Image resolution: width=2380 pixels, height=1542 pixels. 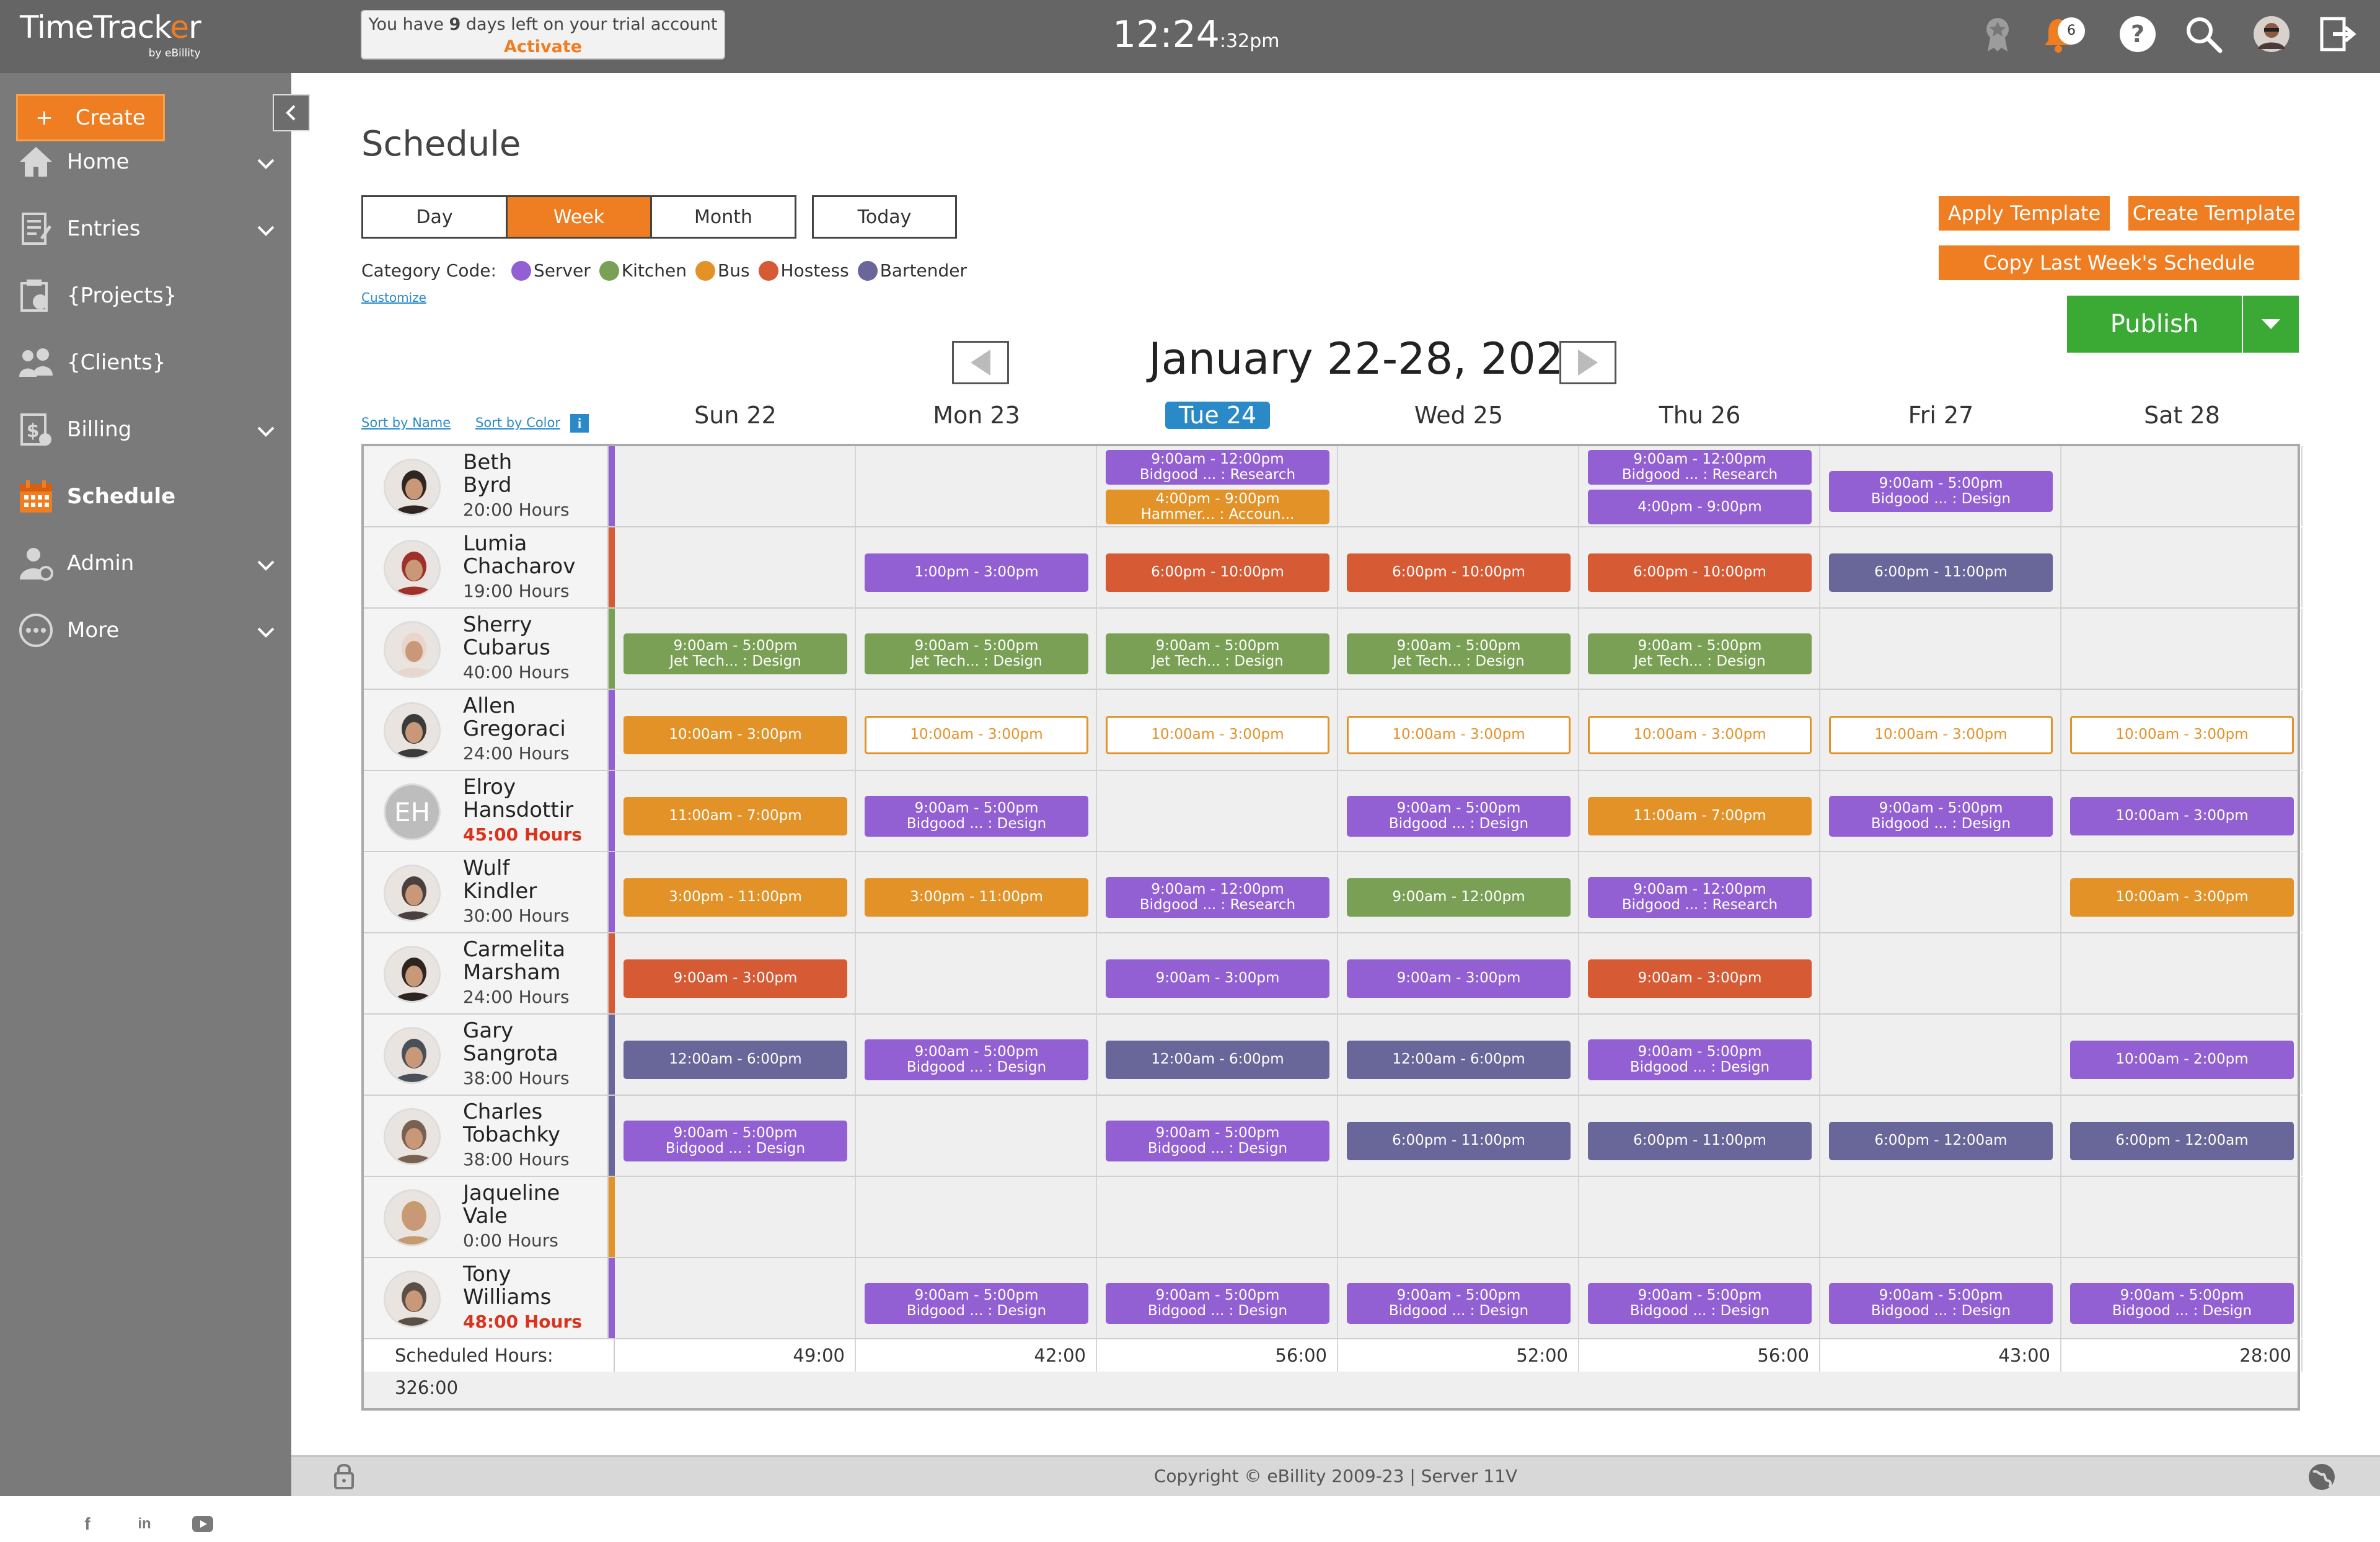 I want to click on search-icon, so click(x=2203, y=34).